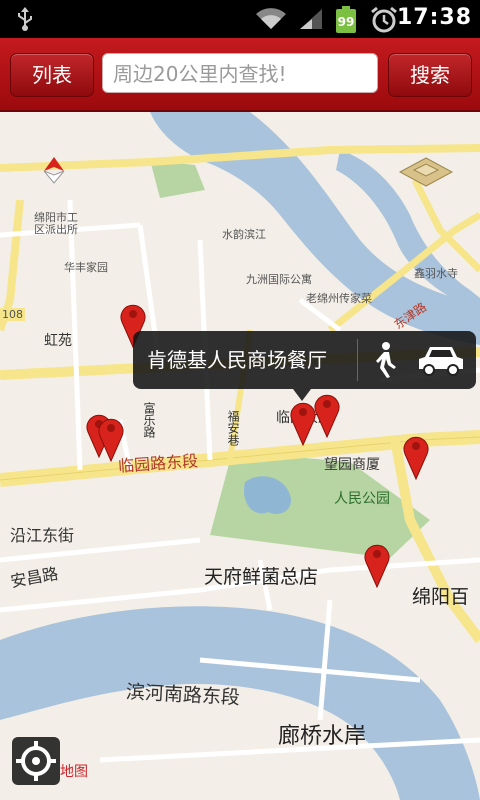 Image resolution: width=480 pixels, height=800 pixels. Describe the element at coordinates (434, 17) in the screenshot. I see `status-time: 17:38` at that location.